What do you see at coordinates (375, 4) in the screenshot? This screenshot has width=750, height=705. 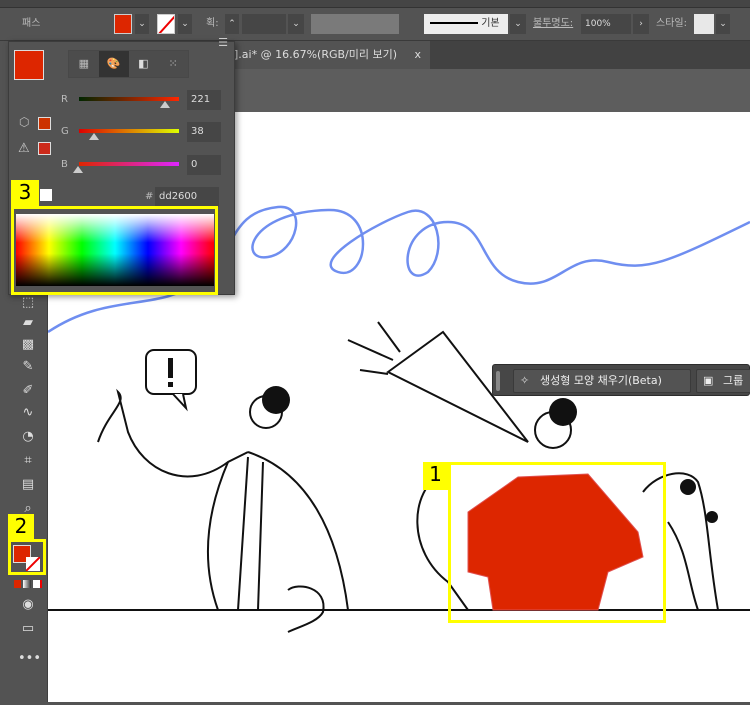 I see `title-strip` at bounding box center [375, 4].